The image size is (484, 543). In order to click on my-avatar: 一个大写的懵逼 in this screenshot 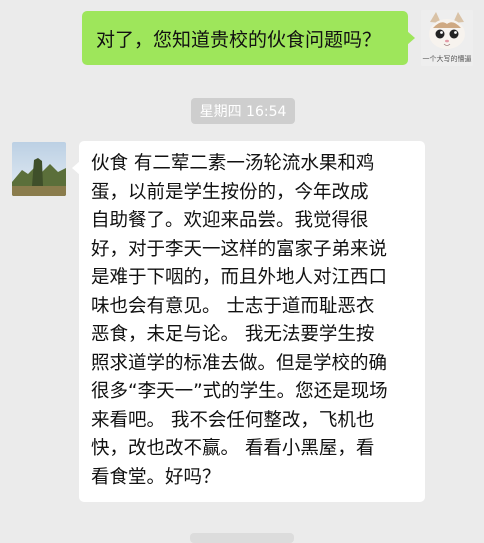, I will do `click(447, 38)`.